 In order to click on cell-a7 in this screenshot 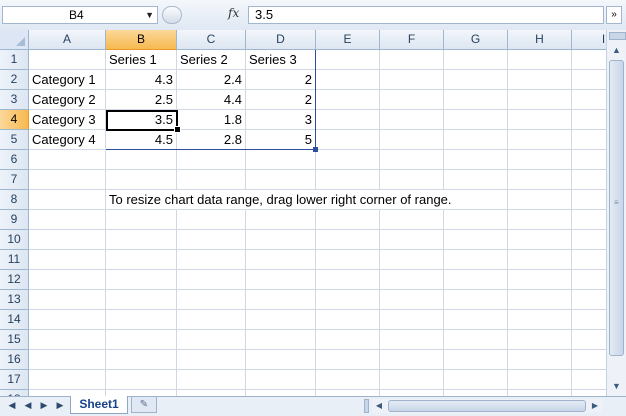, I will do `click(67, 180)`.